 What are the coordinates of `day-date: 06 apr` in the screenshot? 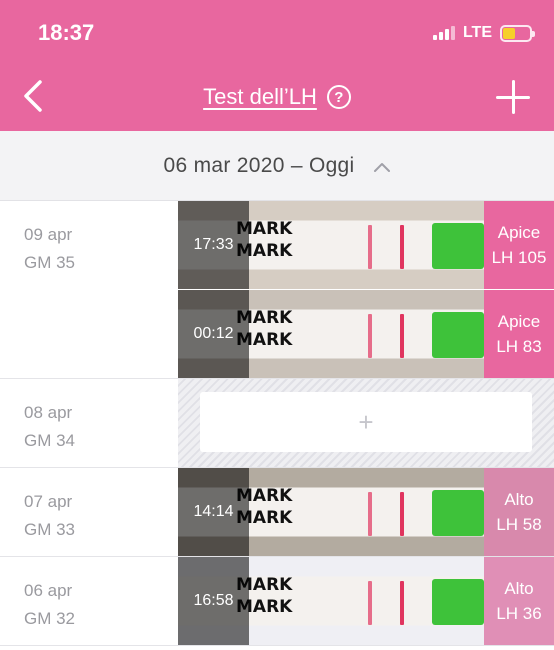 It's located at (48, 590).